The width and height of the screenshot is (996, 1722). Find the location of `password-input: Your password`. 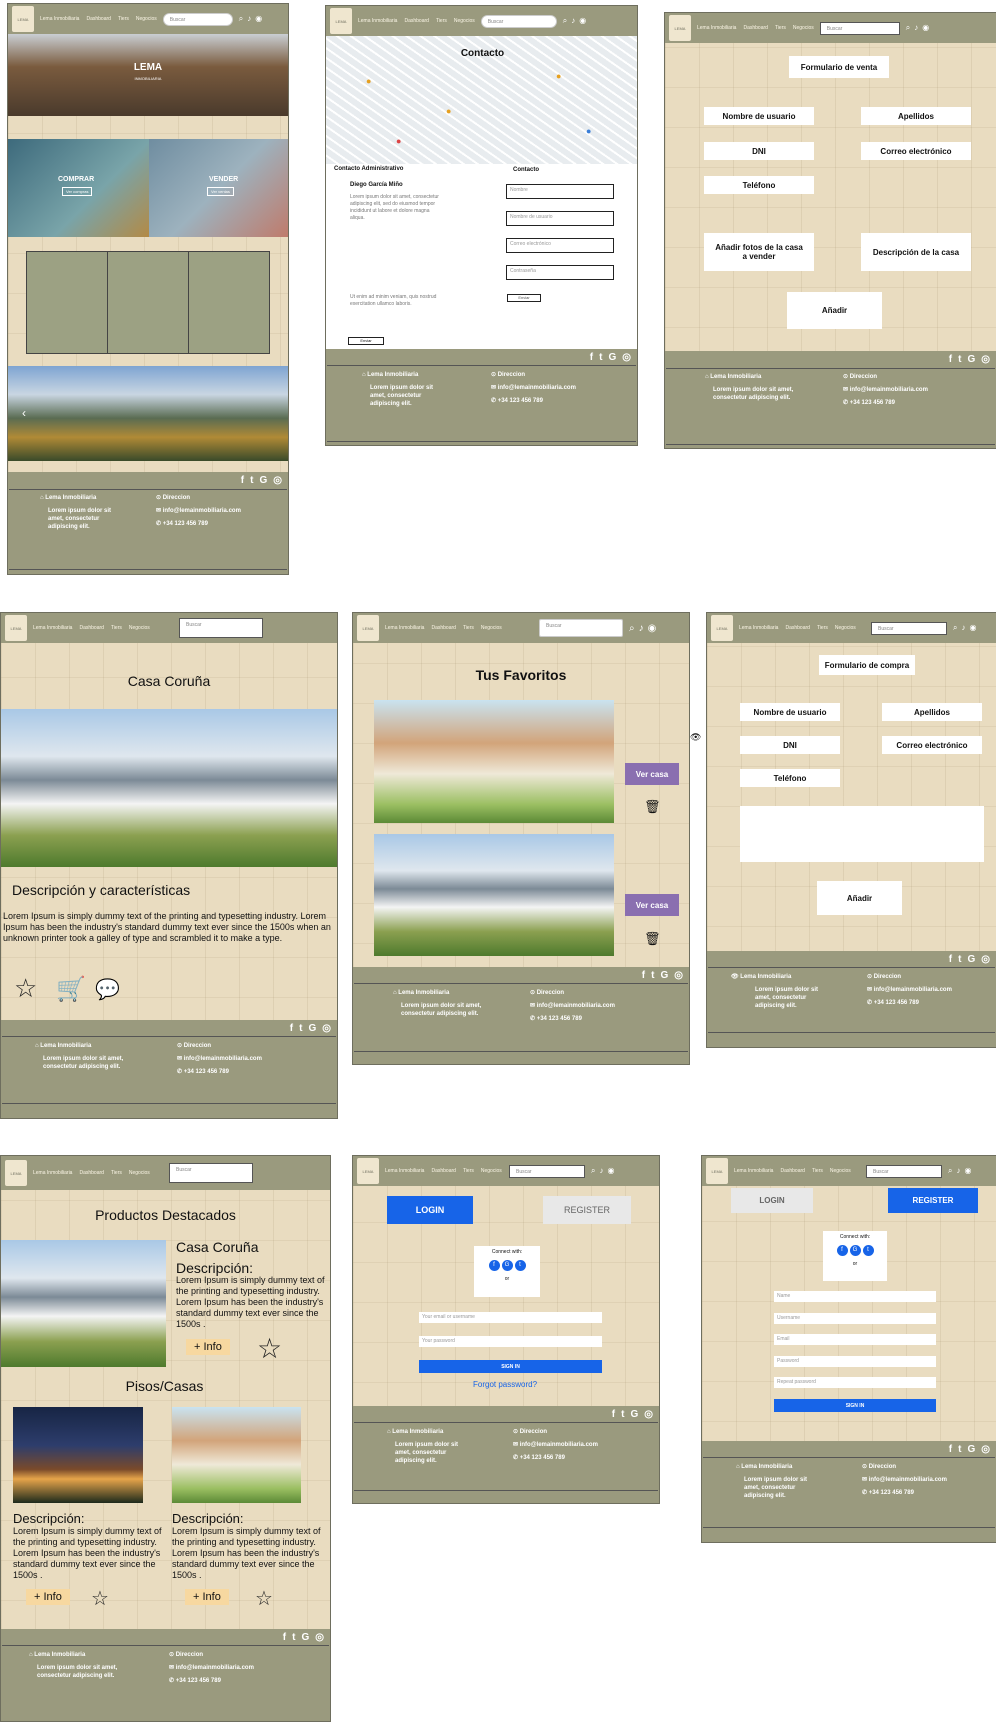

password-input: Your password is located at coordinates (510, 1341).